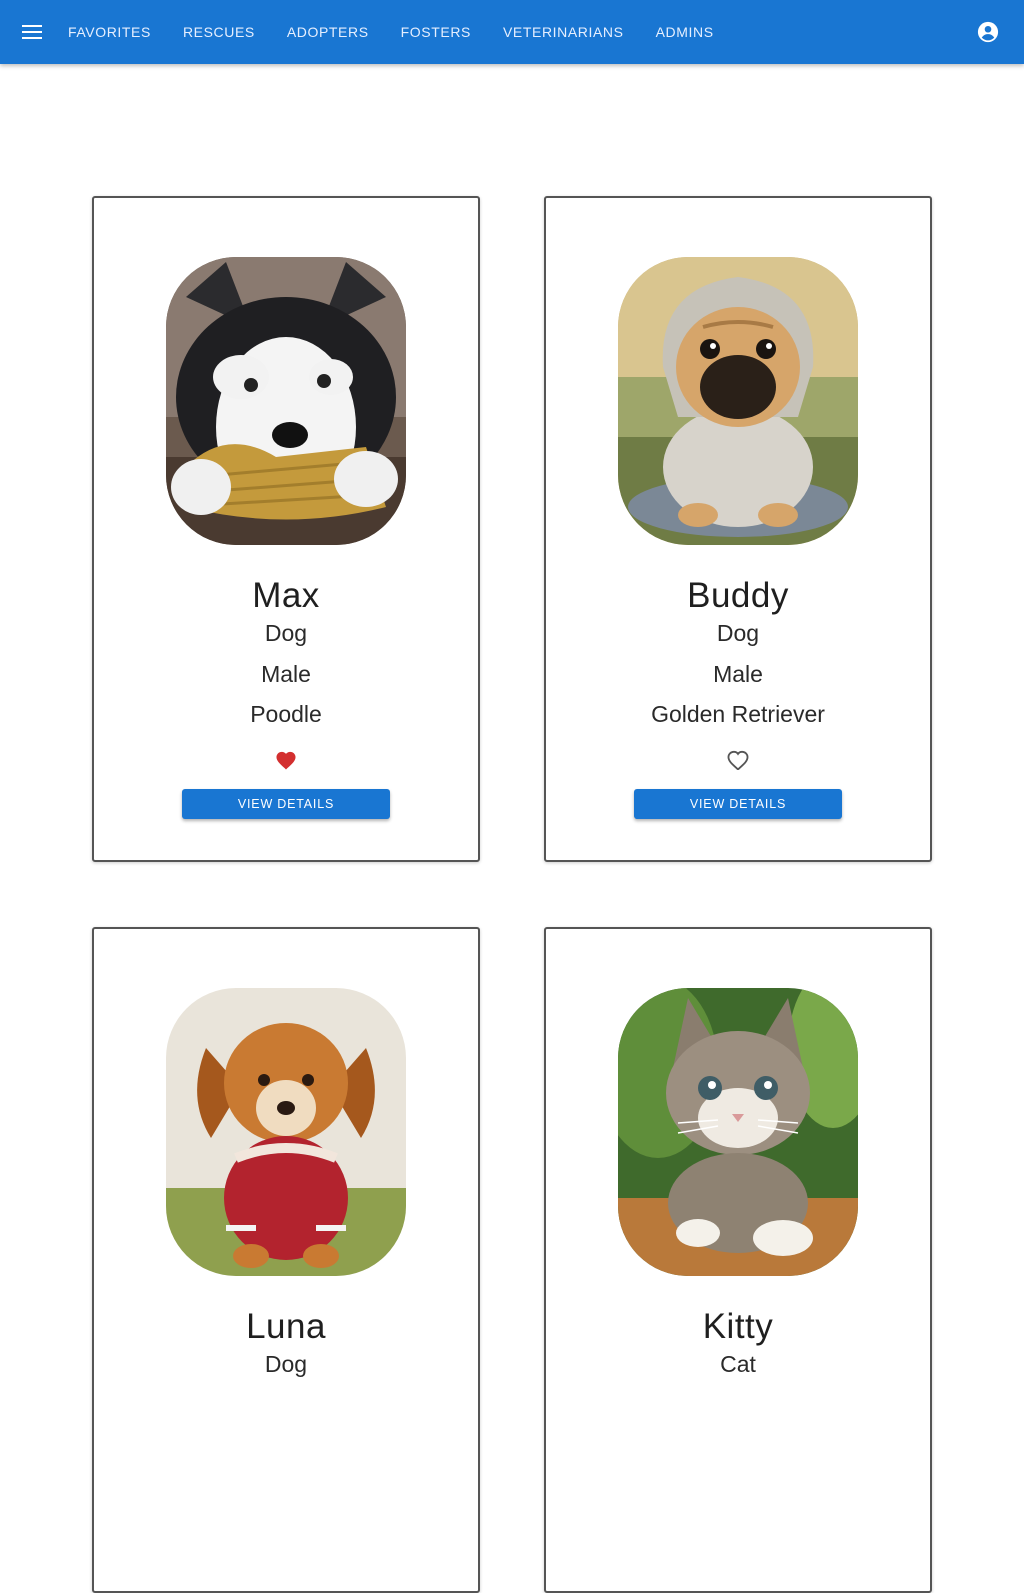  What do you see at coordinates (286, 714) in the screenshot?
I see `pet-breed: Poodle` at bounding box center [286, 714].